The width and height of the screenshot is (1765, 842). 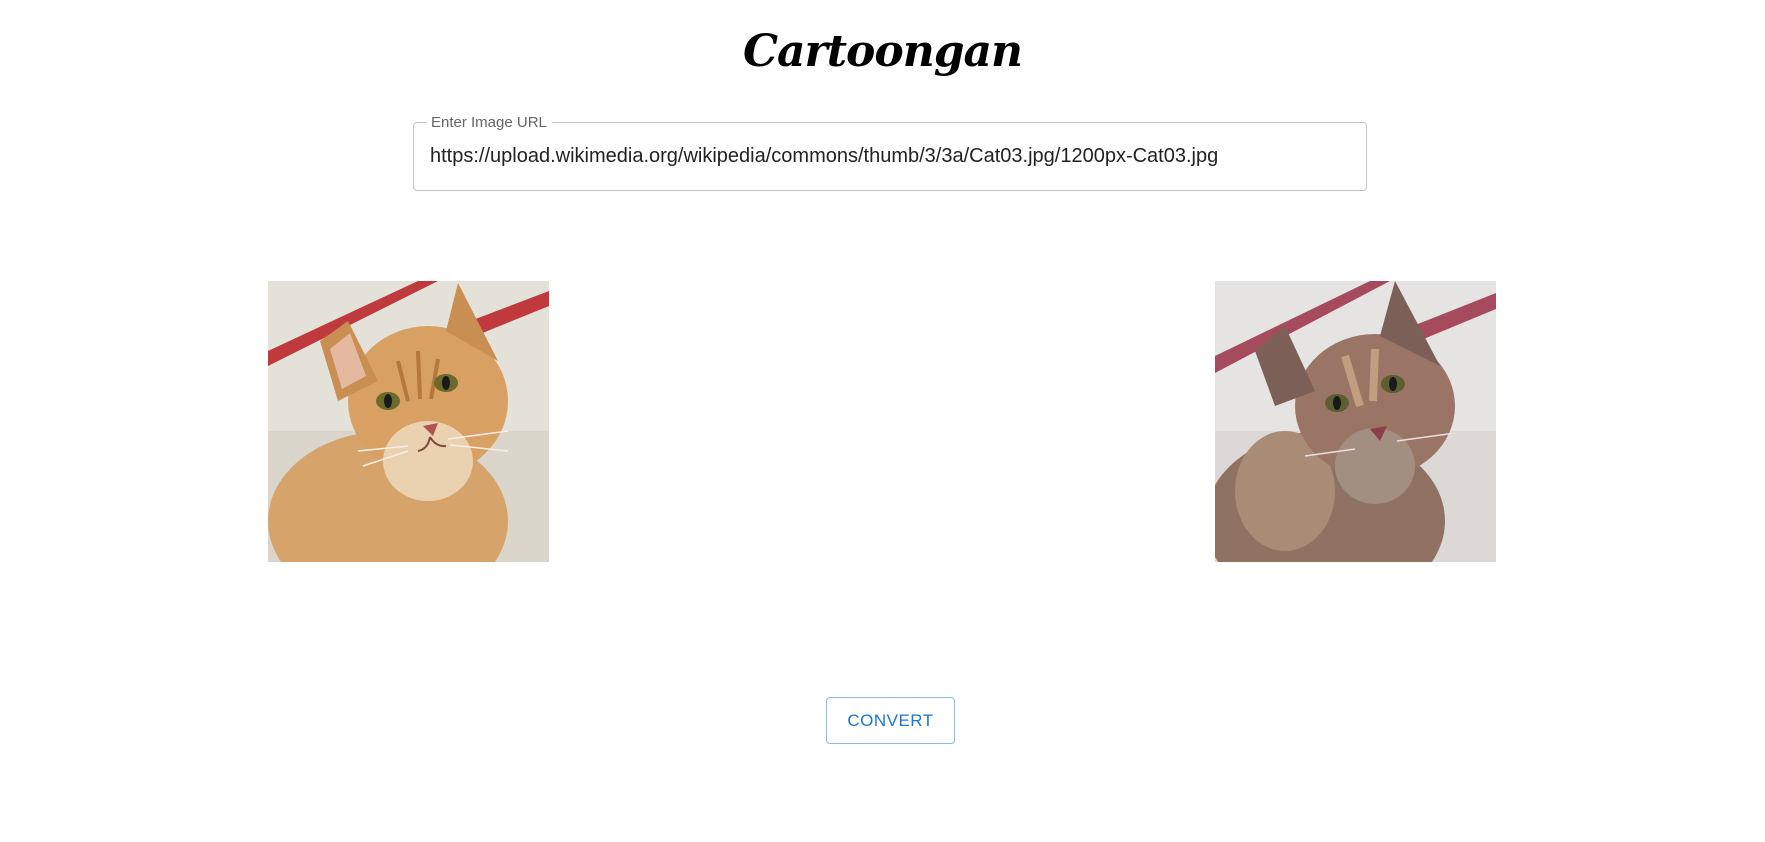 I want to click on app-title: Cartoongan, so click(x=883, y=51).